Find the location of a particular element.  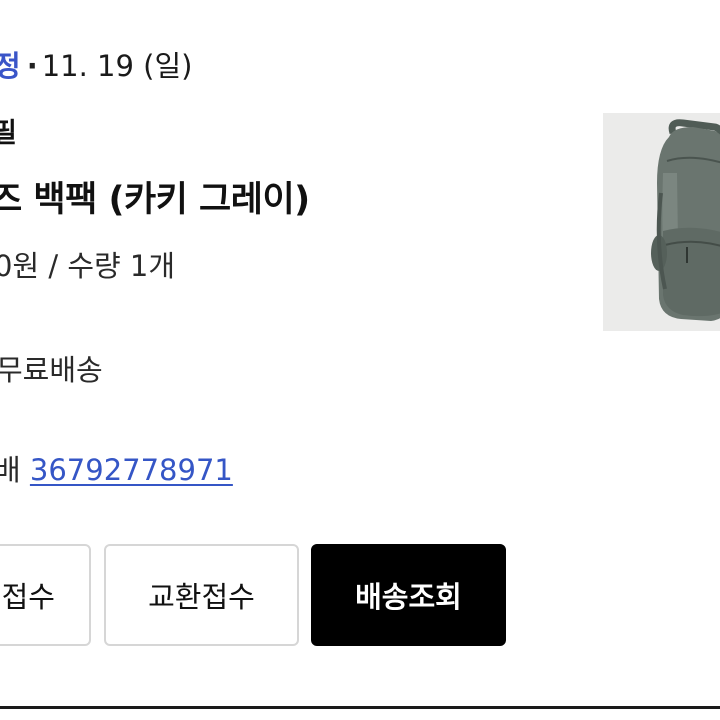

product-thumbnail is located at coordinates (661, 222).